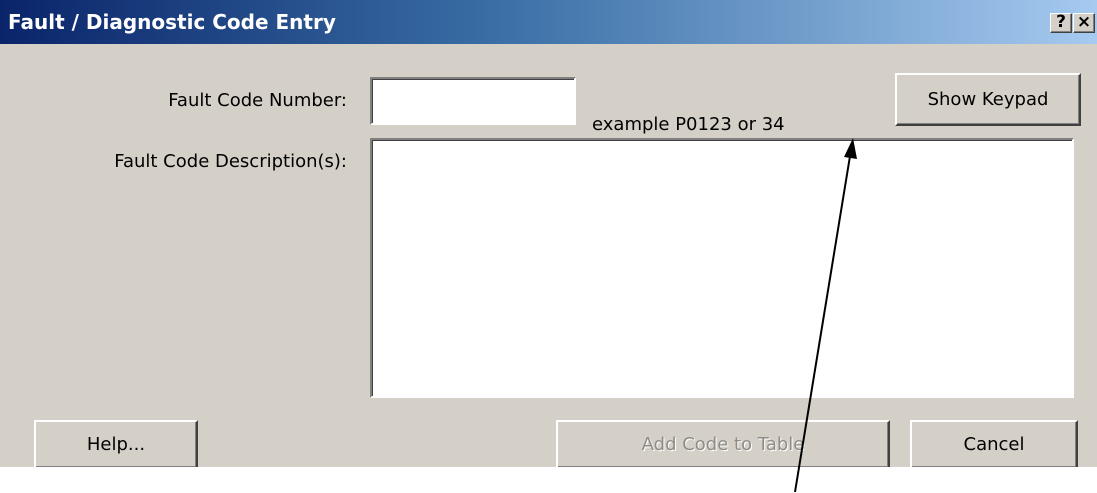  What do you see at coordinates (172, 22) in the screenshot?
I see `window-title: Fault / Diagnostic Code Entry` at bounding box center [172, 22].